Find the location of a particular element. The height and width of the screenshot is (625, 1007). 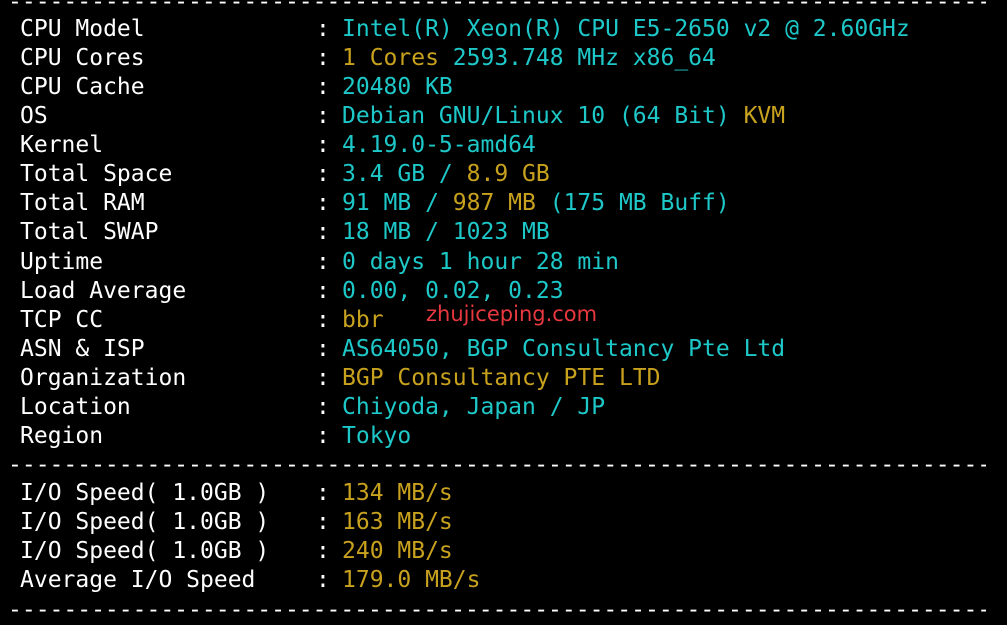

row-label: Kernel is located at coordinates (62, 145).